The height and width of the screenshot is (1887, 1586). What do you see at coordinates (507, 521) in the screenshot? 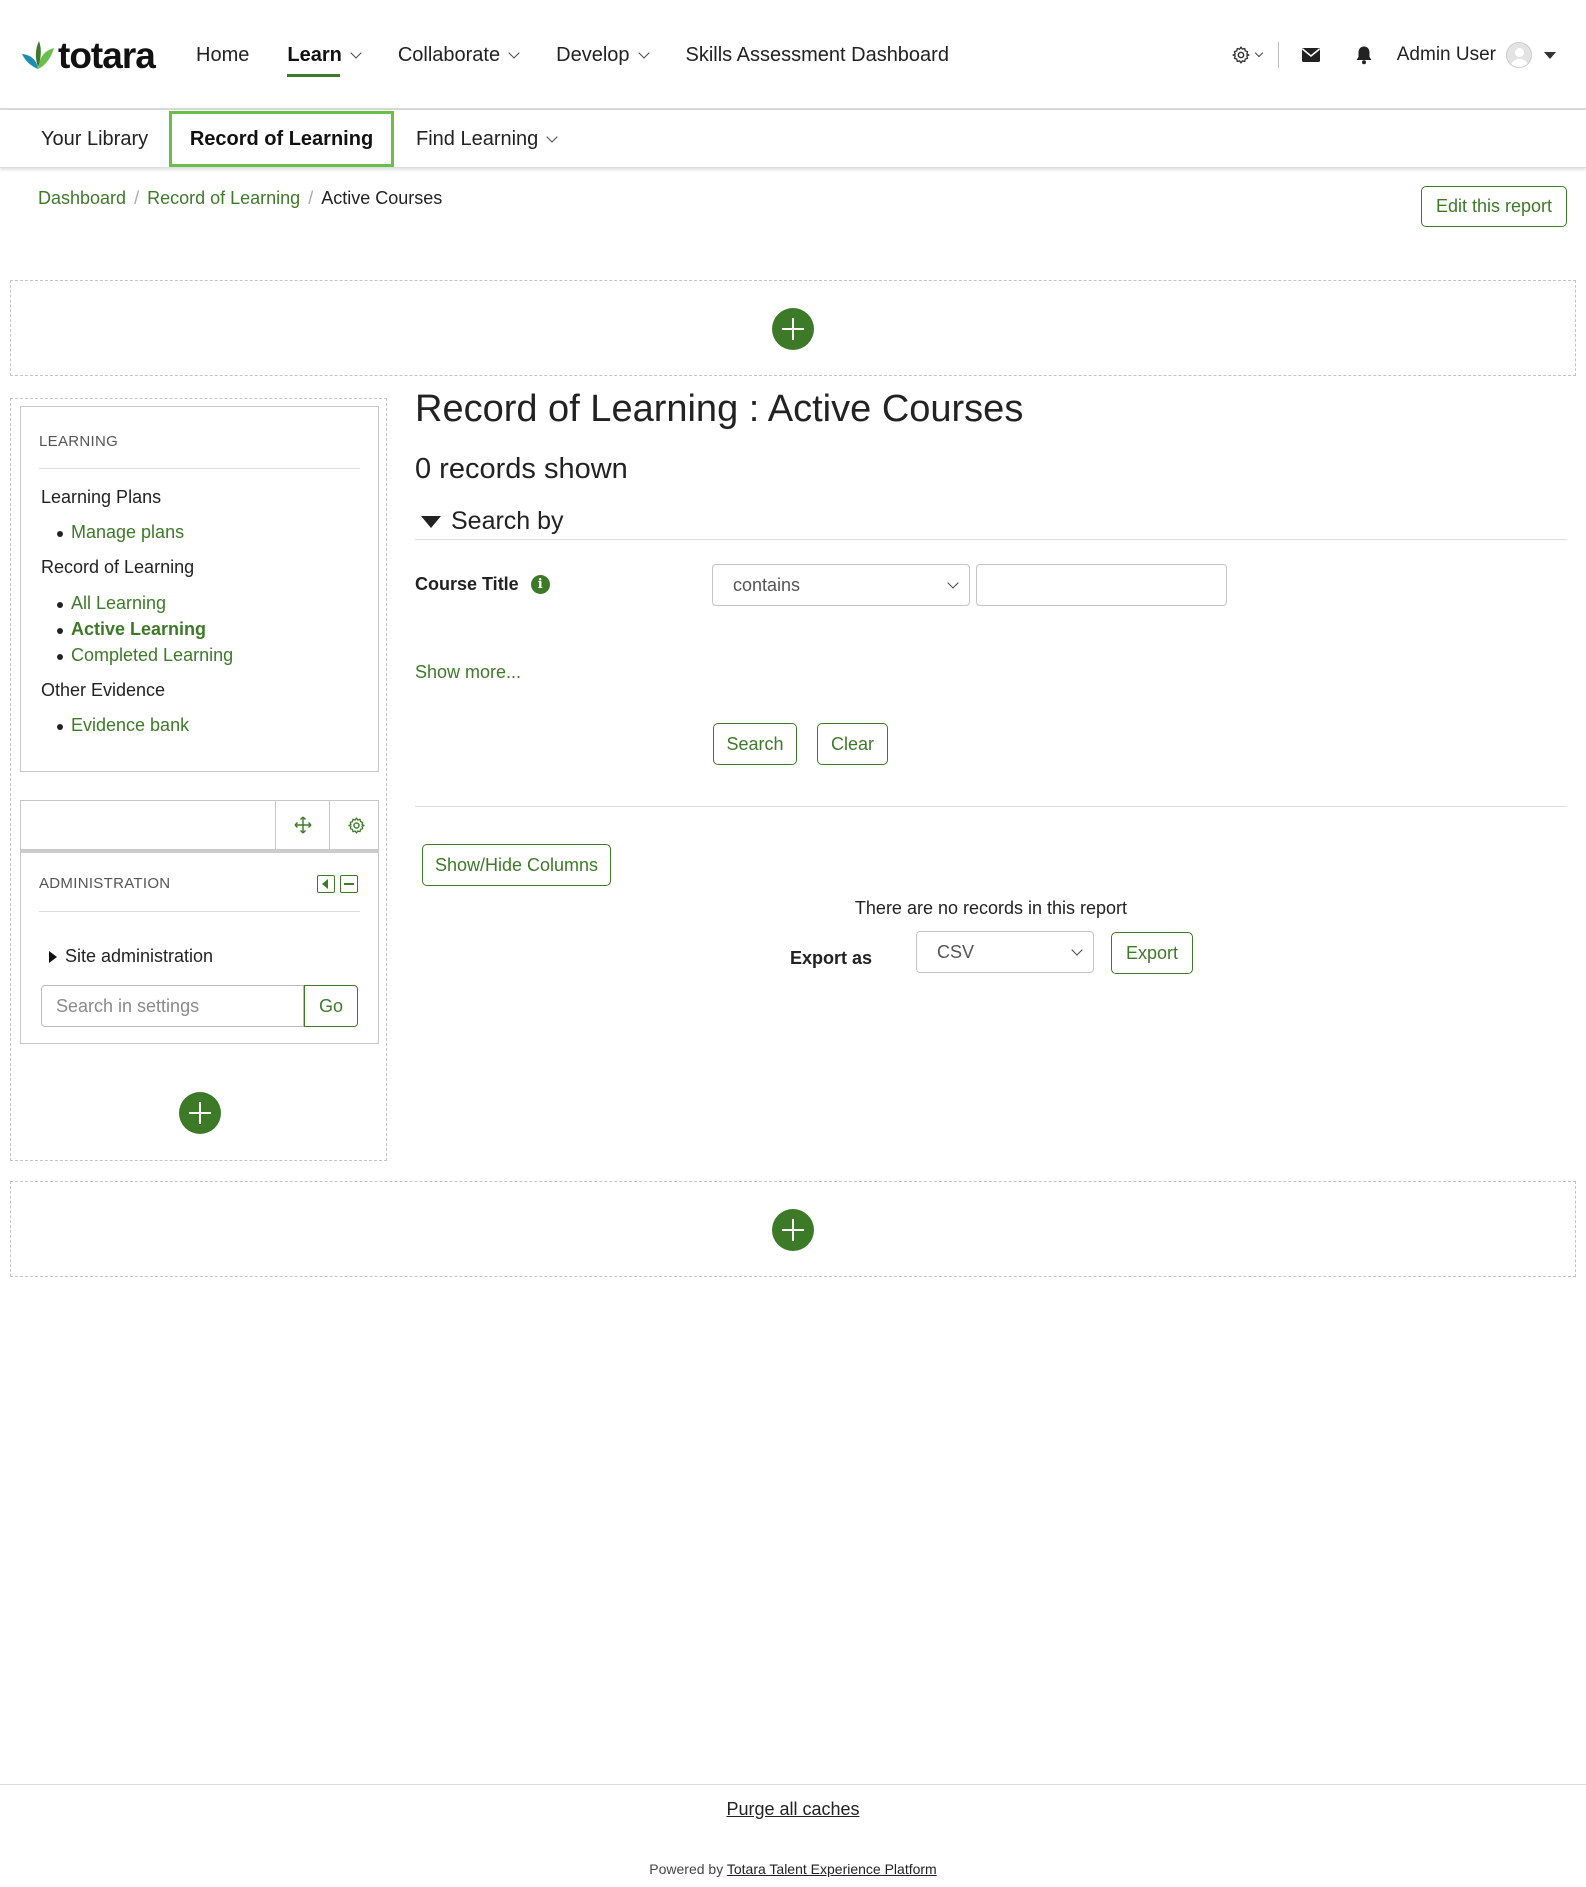
I see `search-by-label: Search by` at bounding box center [507, 521].